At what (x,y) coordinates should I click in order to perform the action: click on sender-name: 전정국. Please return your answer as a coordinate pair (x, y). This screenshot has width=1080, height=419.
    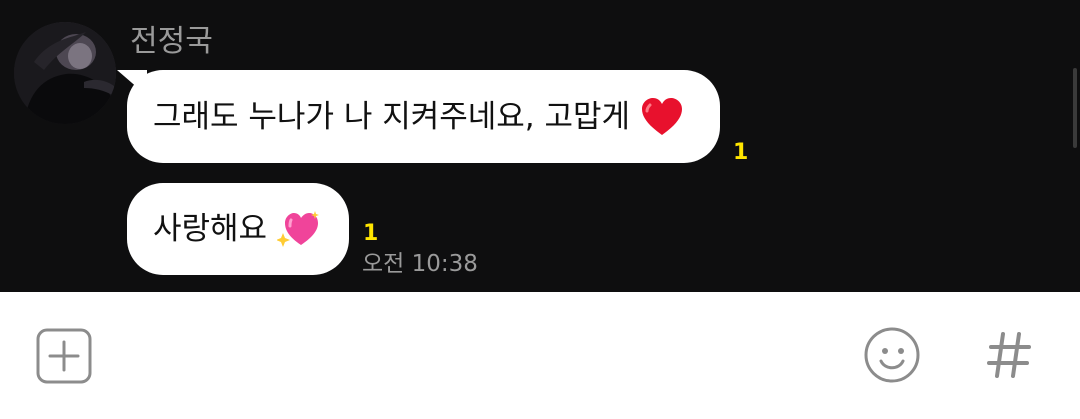
    Looking at the image, I should click on (171, 41).